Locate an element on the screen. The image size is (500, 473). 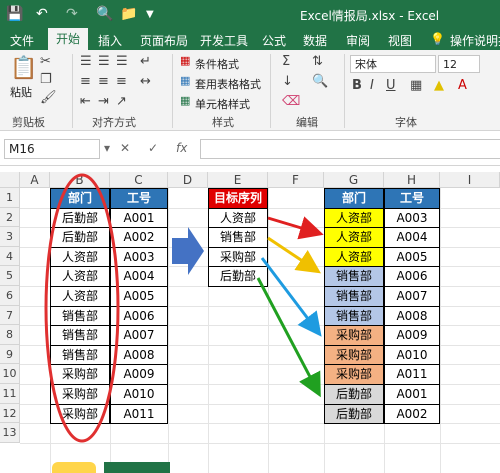
arrow-xiaoshou is located at coordinates (294, 255).